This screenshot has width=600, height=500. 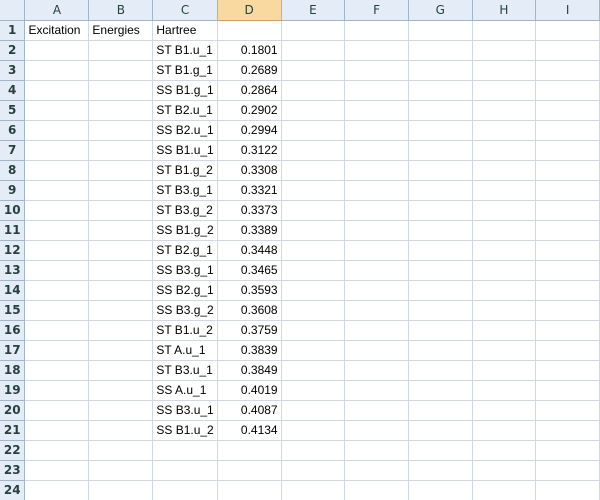 What do you see at coordinates (185, 390) in the screenshot?
I see `cell-c19: SS A.u_1` at bounding box center [185, 390].